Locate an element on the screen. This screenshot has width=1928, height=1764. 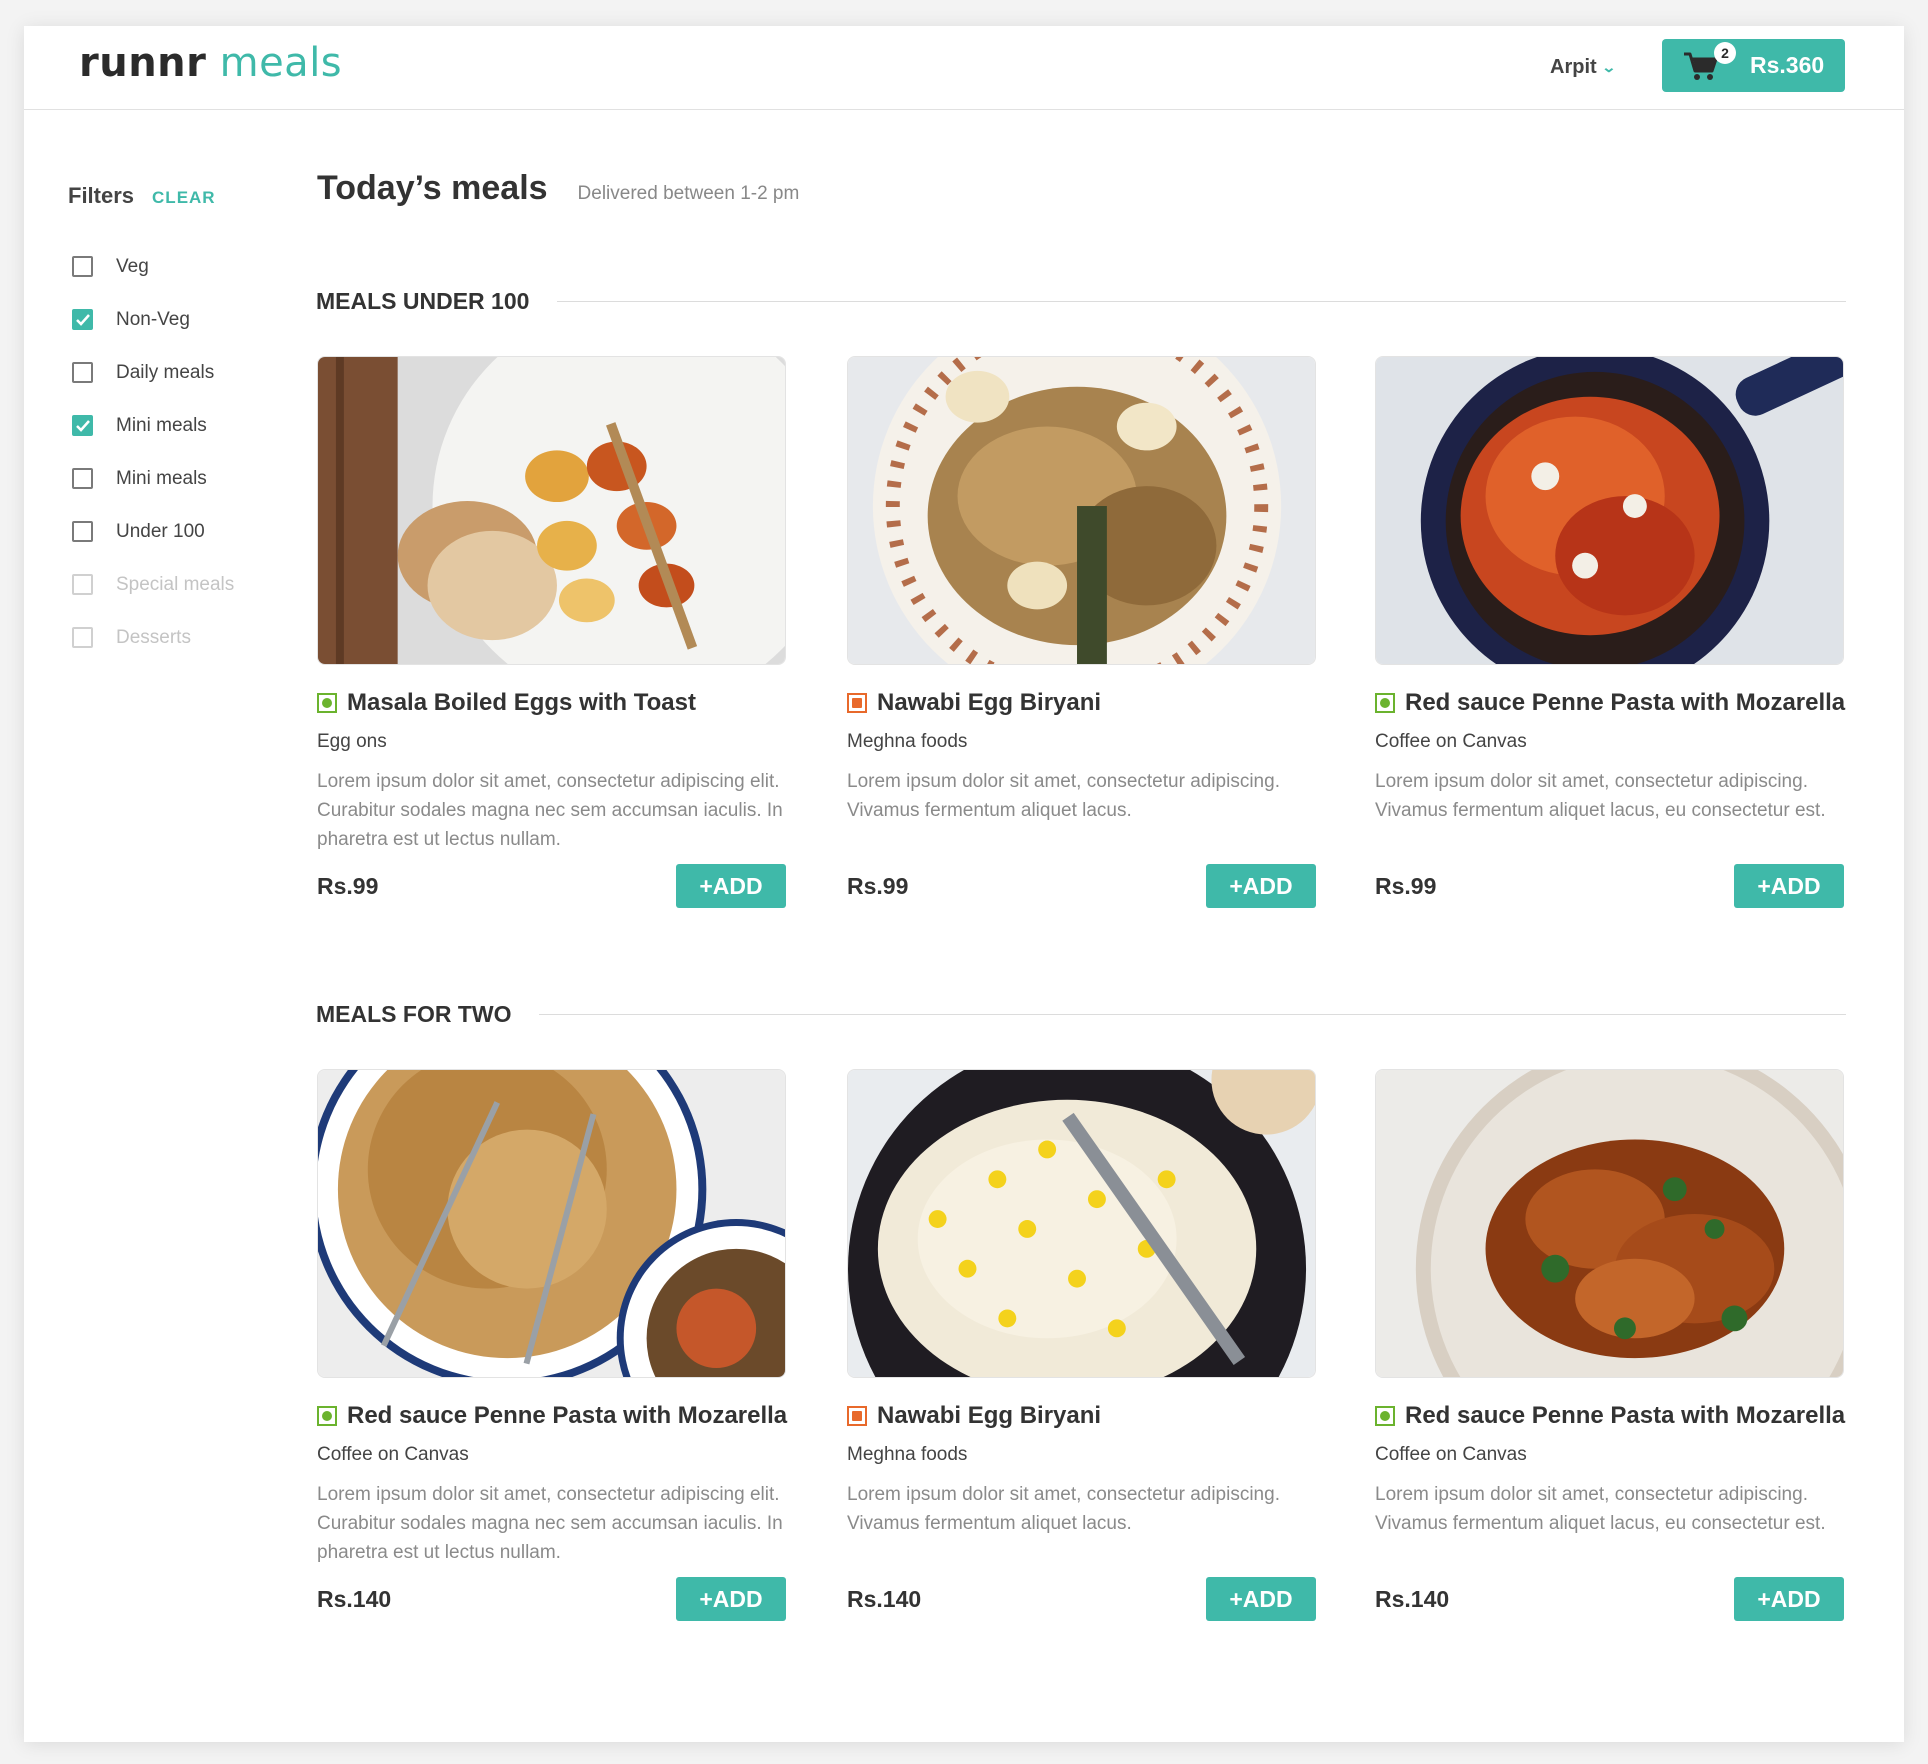
filter-option: Desserts is located at coordinates (153, 637).